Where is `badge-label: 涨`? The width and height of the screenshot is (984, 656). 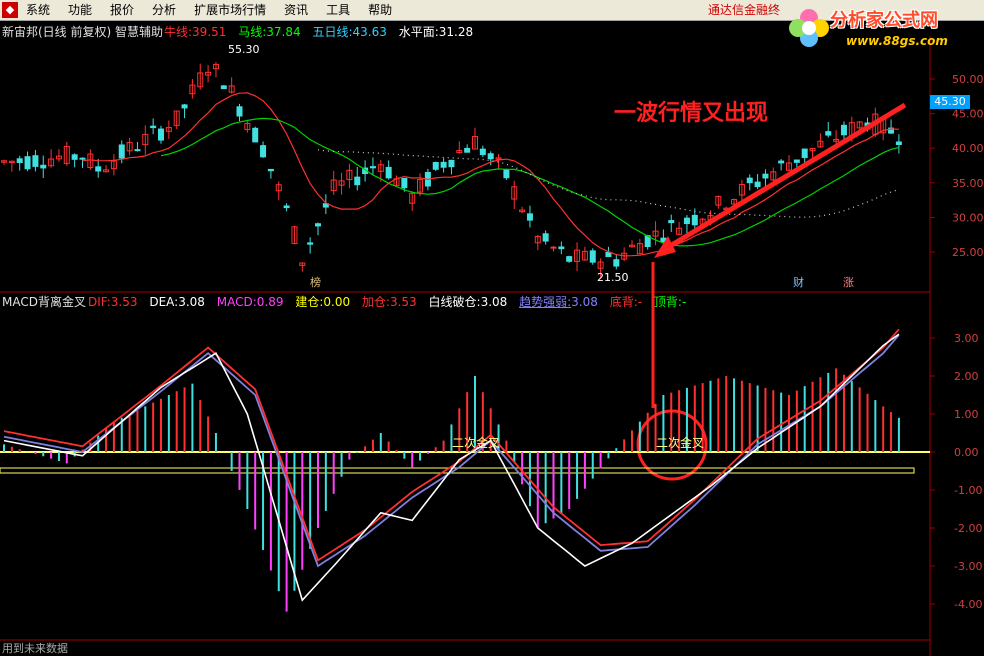
badge-label: 涨 is located at coordinates (848, 282).